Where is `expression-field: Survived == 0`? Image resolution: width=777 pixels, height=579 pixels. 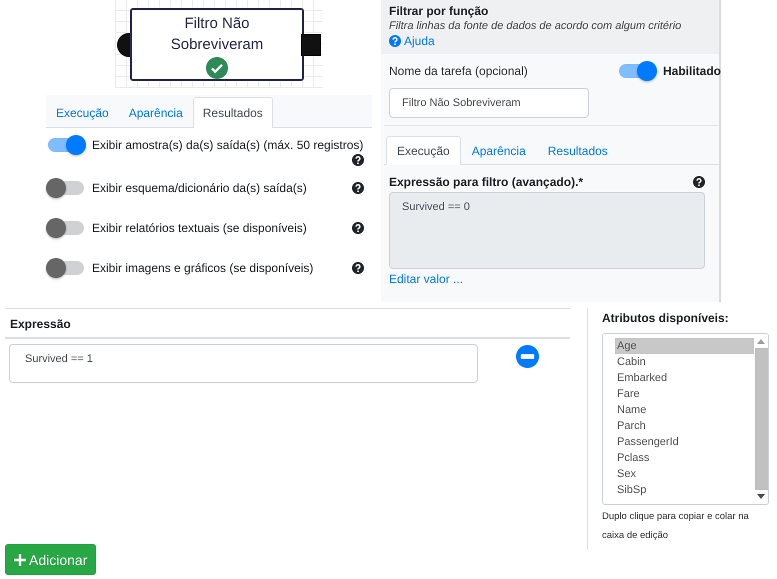
expression-field: Survived == 0 is located at coordinates (547, 230).